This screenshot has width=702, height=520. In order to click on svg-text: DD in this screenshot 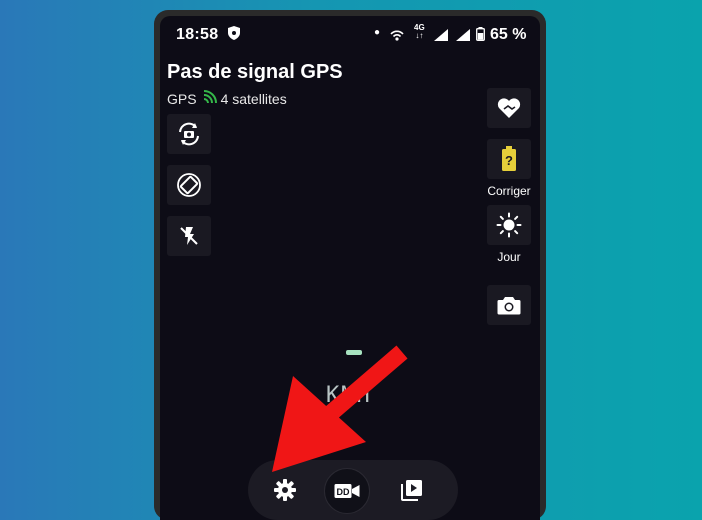, I will do `click(343, 492)`.